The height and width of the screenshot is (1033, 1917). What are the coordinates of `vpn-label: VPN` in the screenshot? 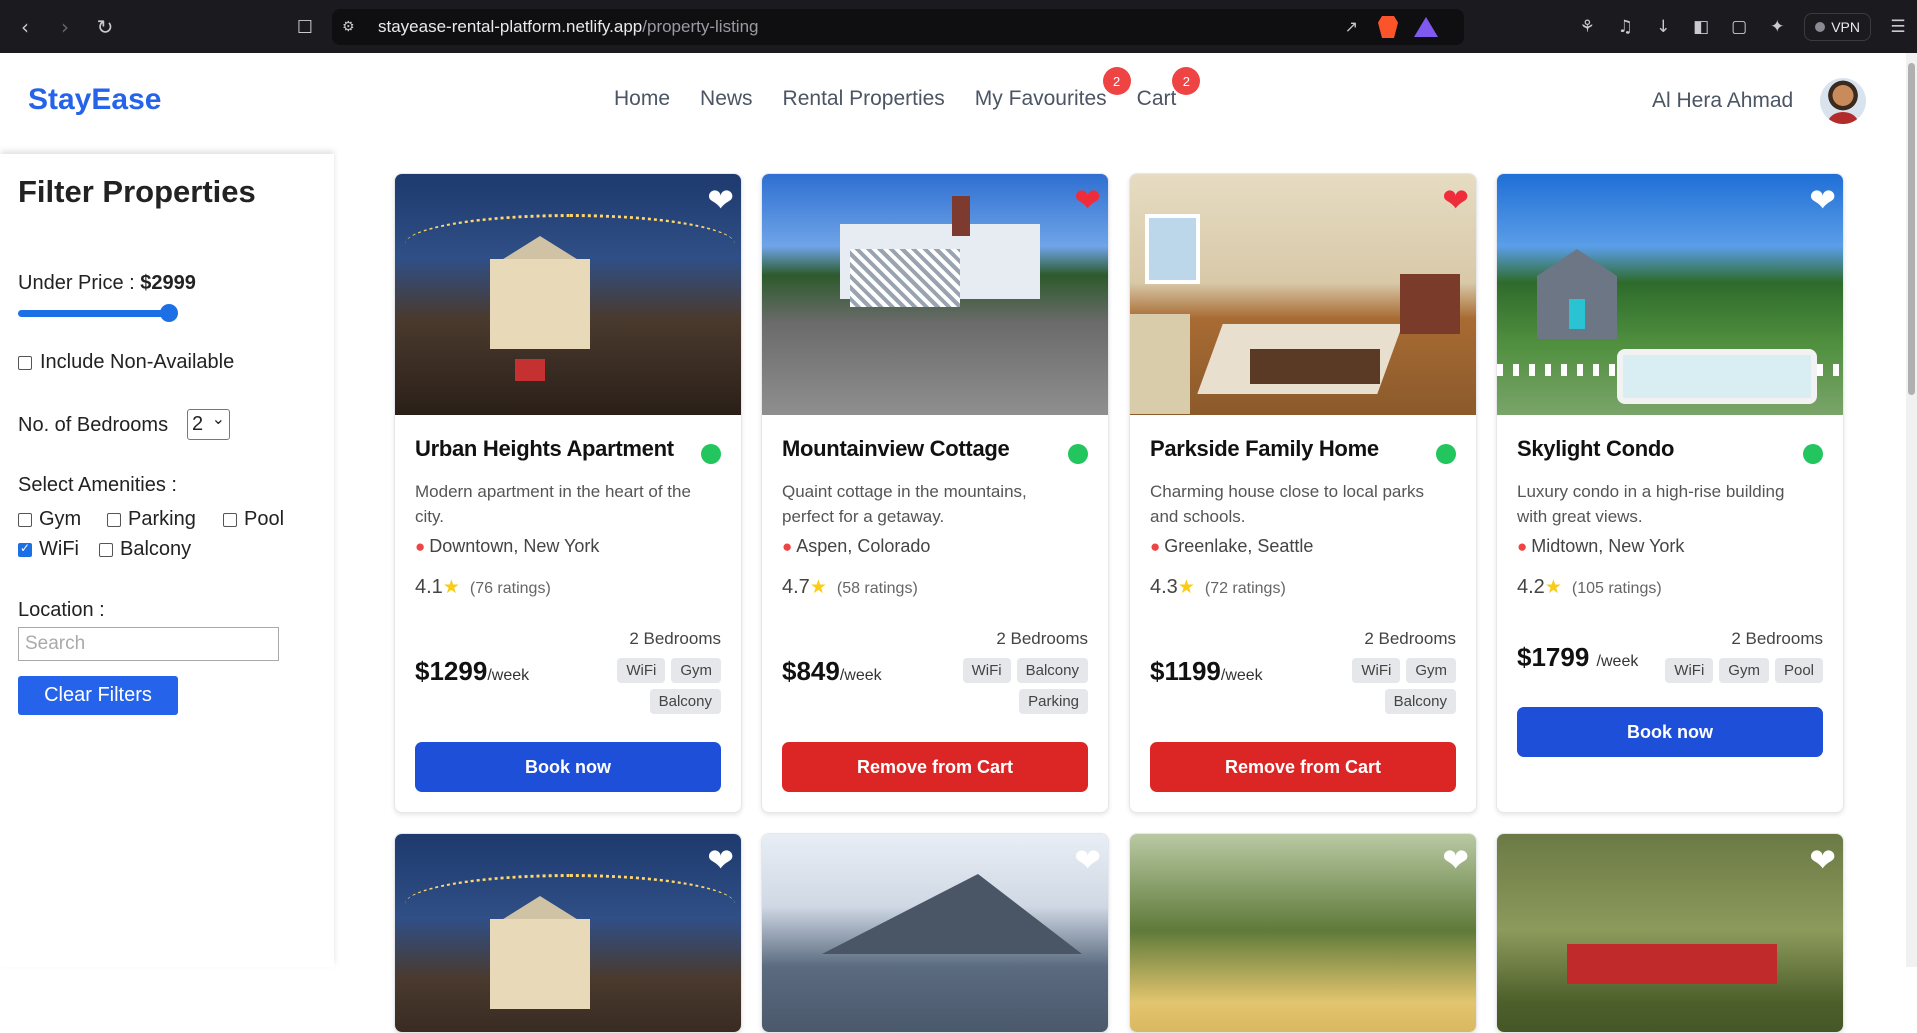 It's located at (1845, 26).